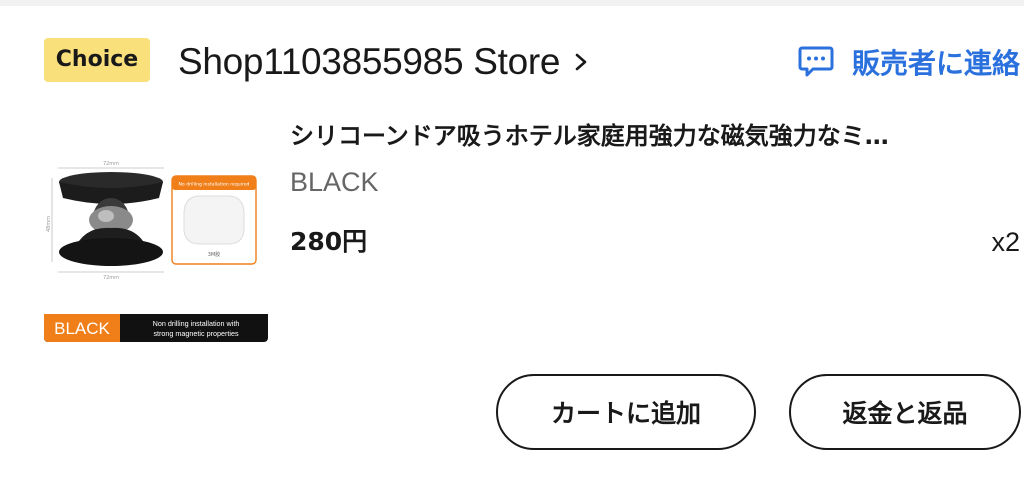 The height and width of the screenshot is (483, 1024). What do you see at coordinates (626, 412) in the screenshot?
I see `add-to-cart-button: カートに追加` at bounding box center [626, 412].